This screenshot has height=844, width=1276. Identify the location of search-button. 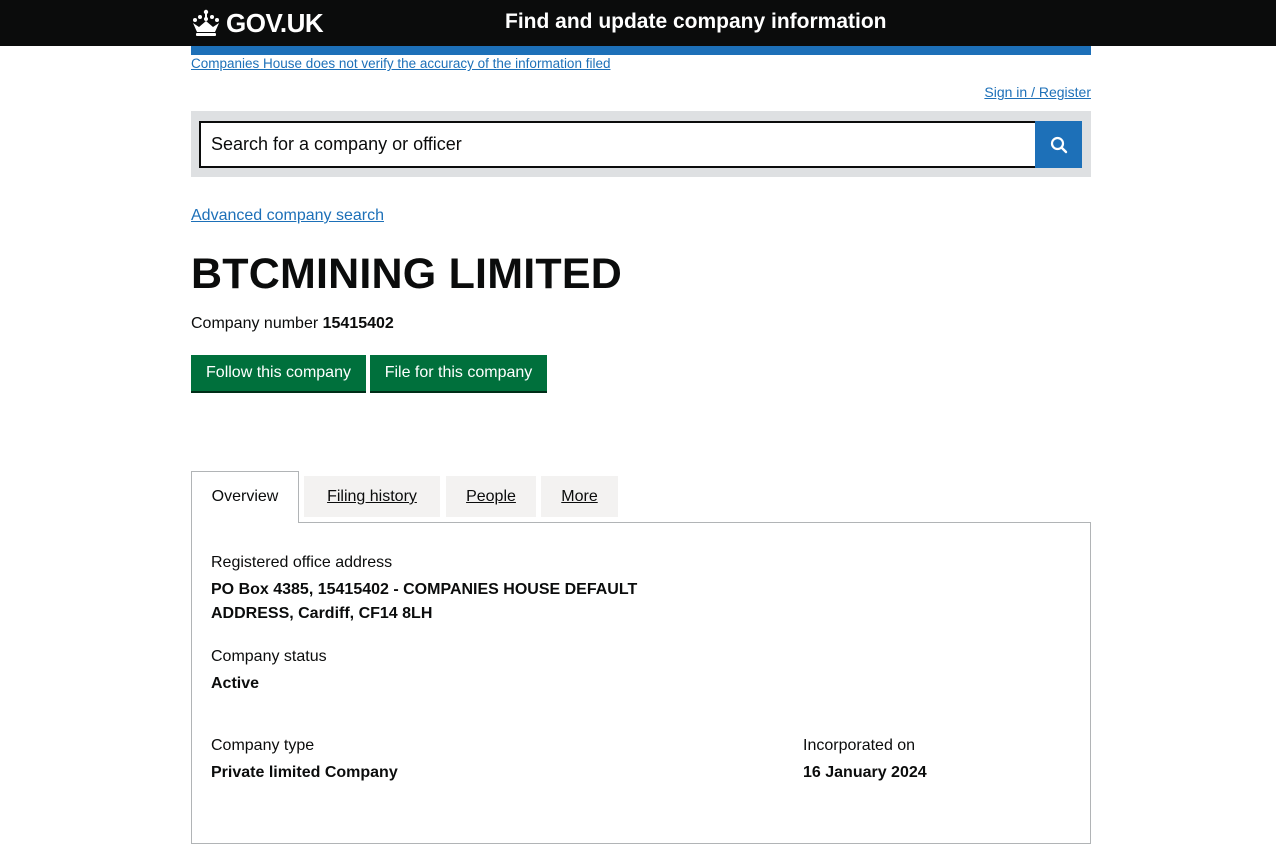
(1058, 144).